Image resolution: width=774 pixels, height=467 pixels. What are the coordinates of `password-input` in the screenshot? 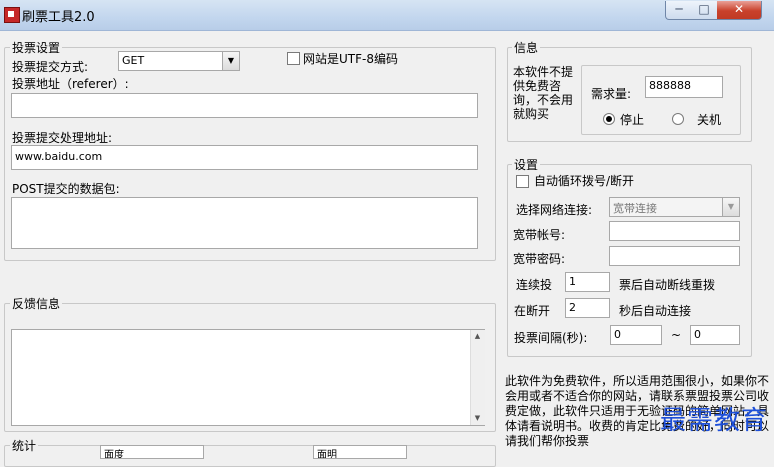 It's located at (674, 256).